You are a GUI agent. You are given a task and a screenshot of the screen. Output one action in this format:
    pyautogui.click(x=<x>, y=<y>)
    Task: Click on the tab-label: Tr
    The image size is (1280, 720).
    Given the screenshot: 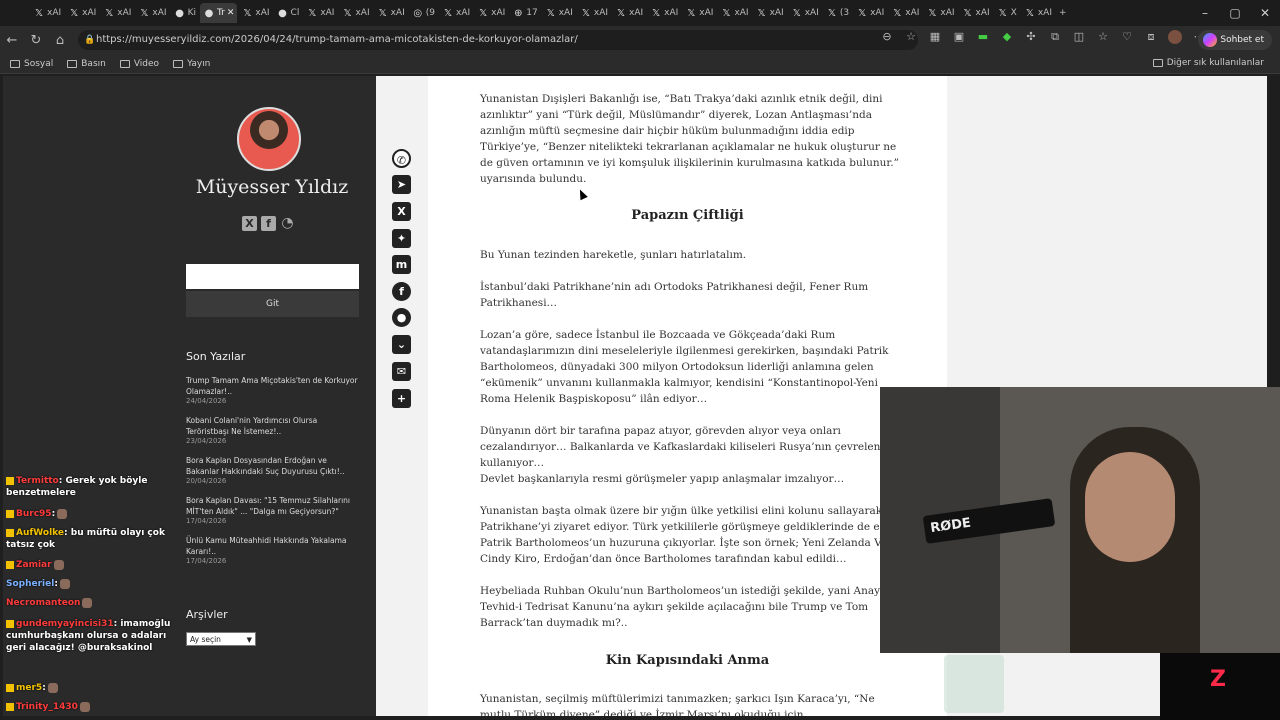 What is the action you would take?
    pyautogui.click(x=220, y=13)
    